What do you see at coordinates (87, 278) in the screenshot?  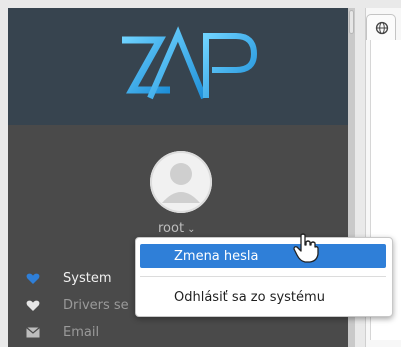 I see `sidebar-item-label: System` at bounding box center [87, 278].